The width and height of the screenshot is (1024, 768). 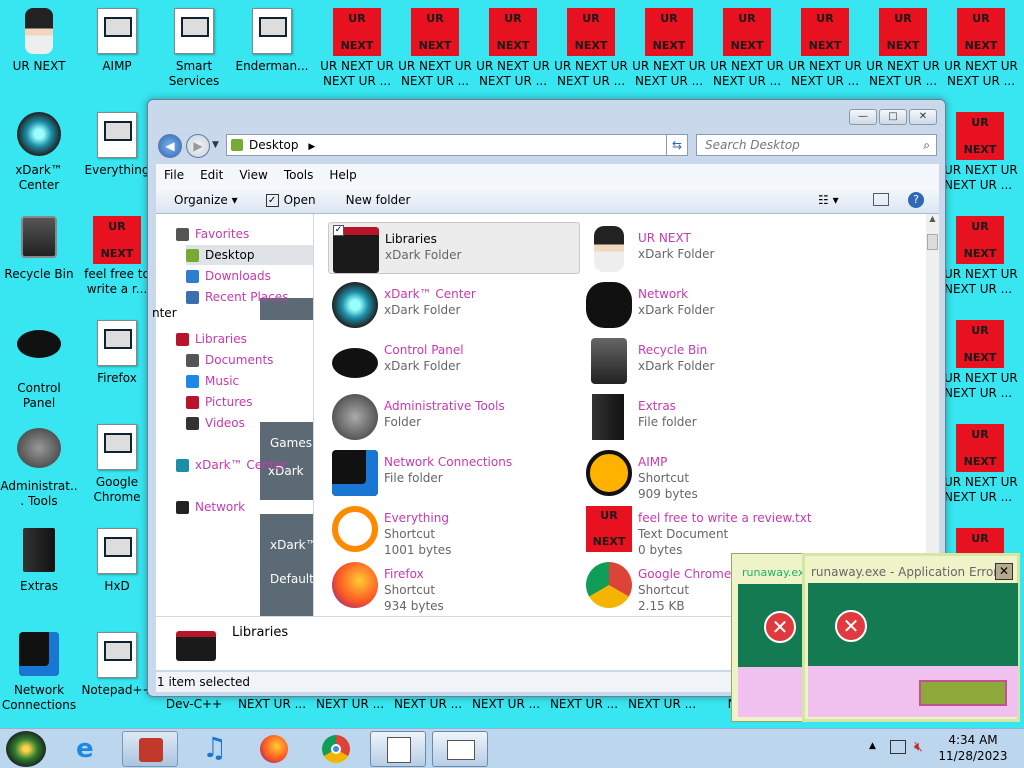 I want to click on nav-item-network: Network, so click(x=210, y=507).